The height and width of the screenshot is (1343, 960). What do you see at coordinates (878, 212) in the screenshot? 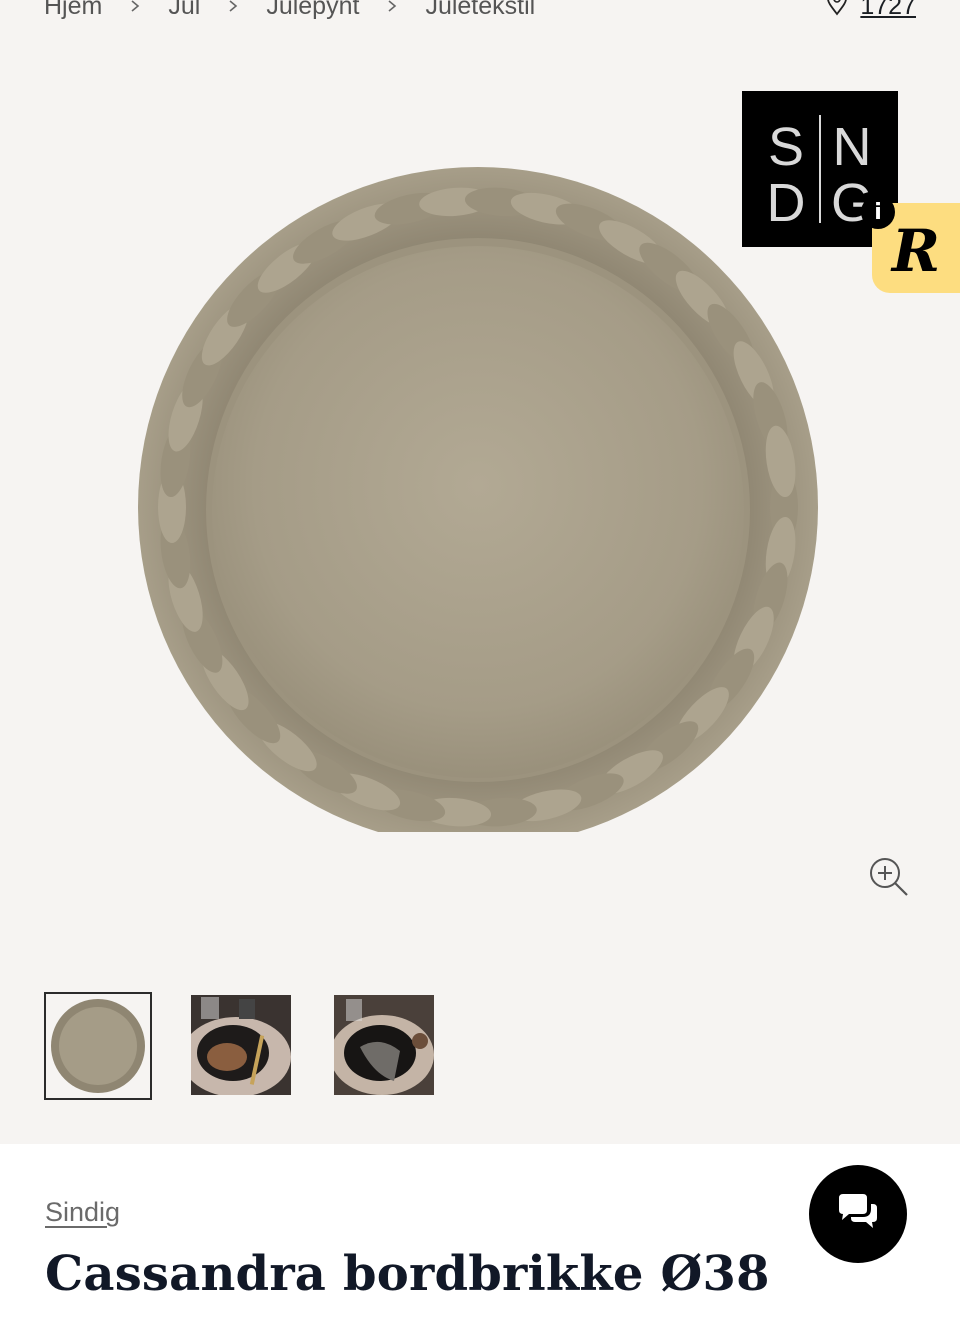
I see `info-icon: i` at bounding box center [878, 212].